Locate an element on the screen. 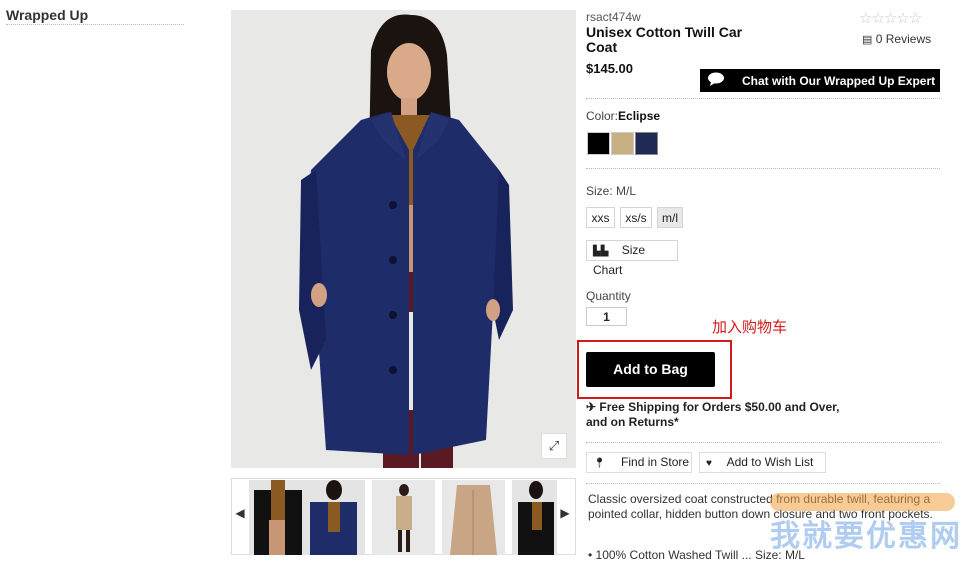 The height and width of the screenshot is (562, 969). chat-expert-label: Chat with Our Wrapped Up Expert is located at coordinates (839, 80).